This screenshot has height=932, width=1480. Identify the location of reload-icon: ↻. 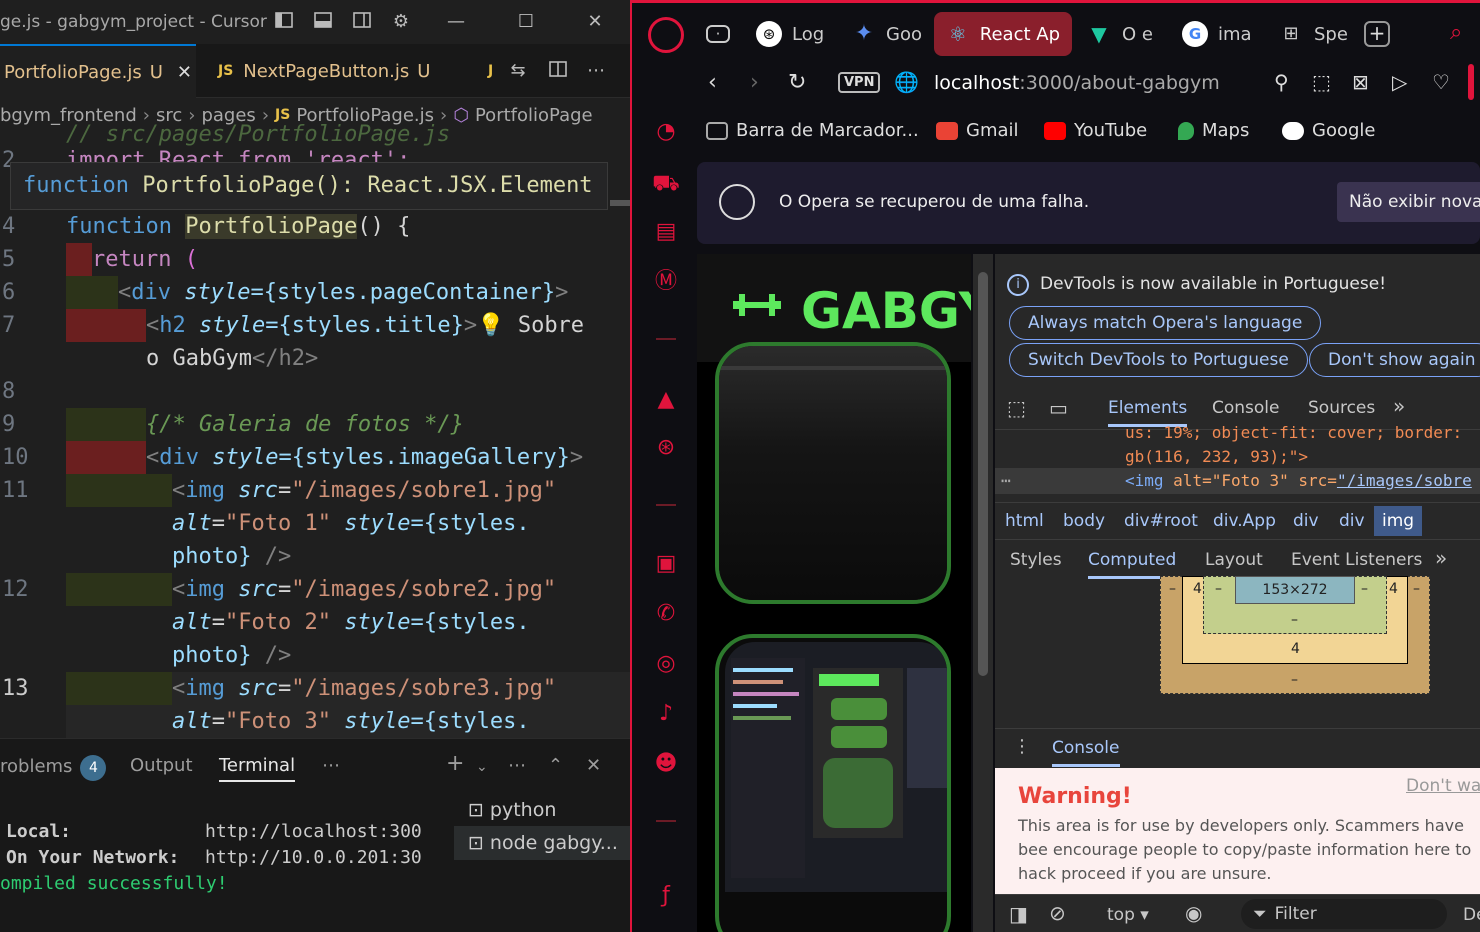
(797, 82).